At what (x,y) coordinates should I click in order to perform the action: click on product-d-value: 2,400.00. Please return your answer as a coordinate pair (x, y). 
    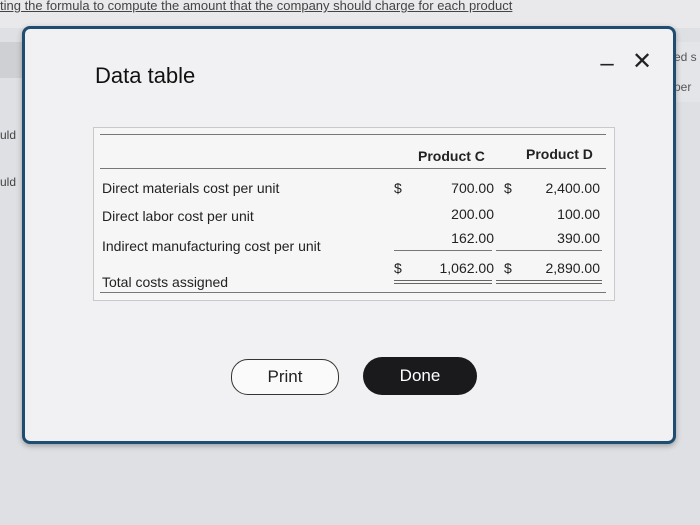
    Looking at the image, I should click on (573, 188).